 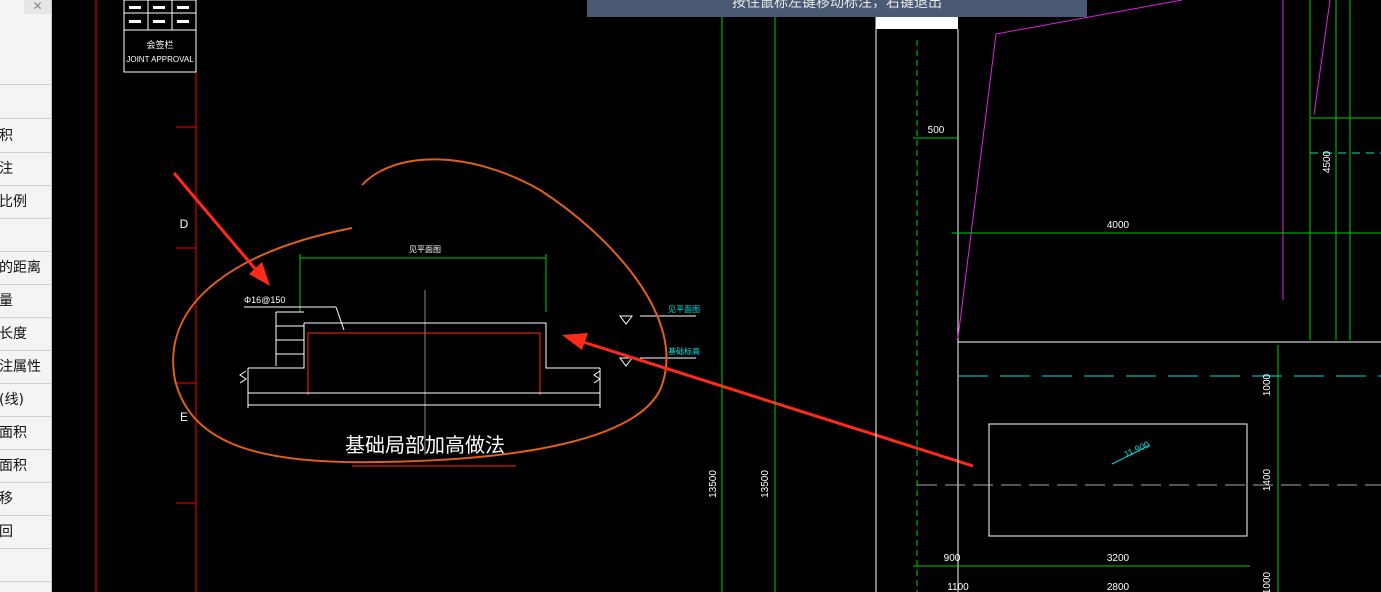 I want to click on rebar-label: Φ16@150, so click(x=264, y=300).